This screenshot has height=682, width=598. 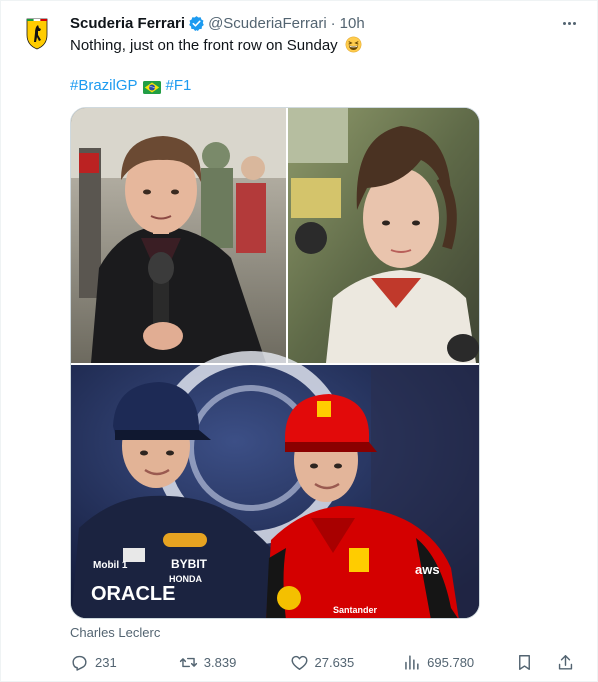 What do you see at coordinates (355, 610) in the screenshot?
I see `sponsor-santander: Santander` at bounding box center [355, 610].